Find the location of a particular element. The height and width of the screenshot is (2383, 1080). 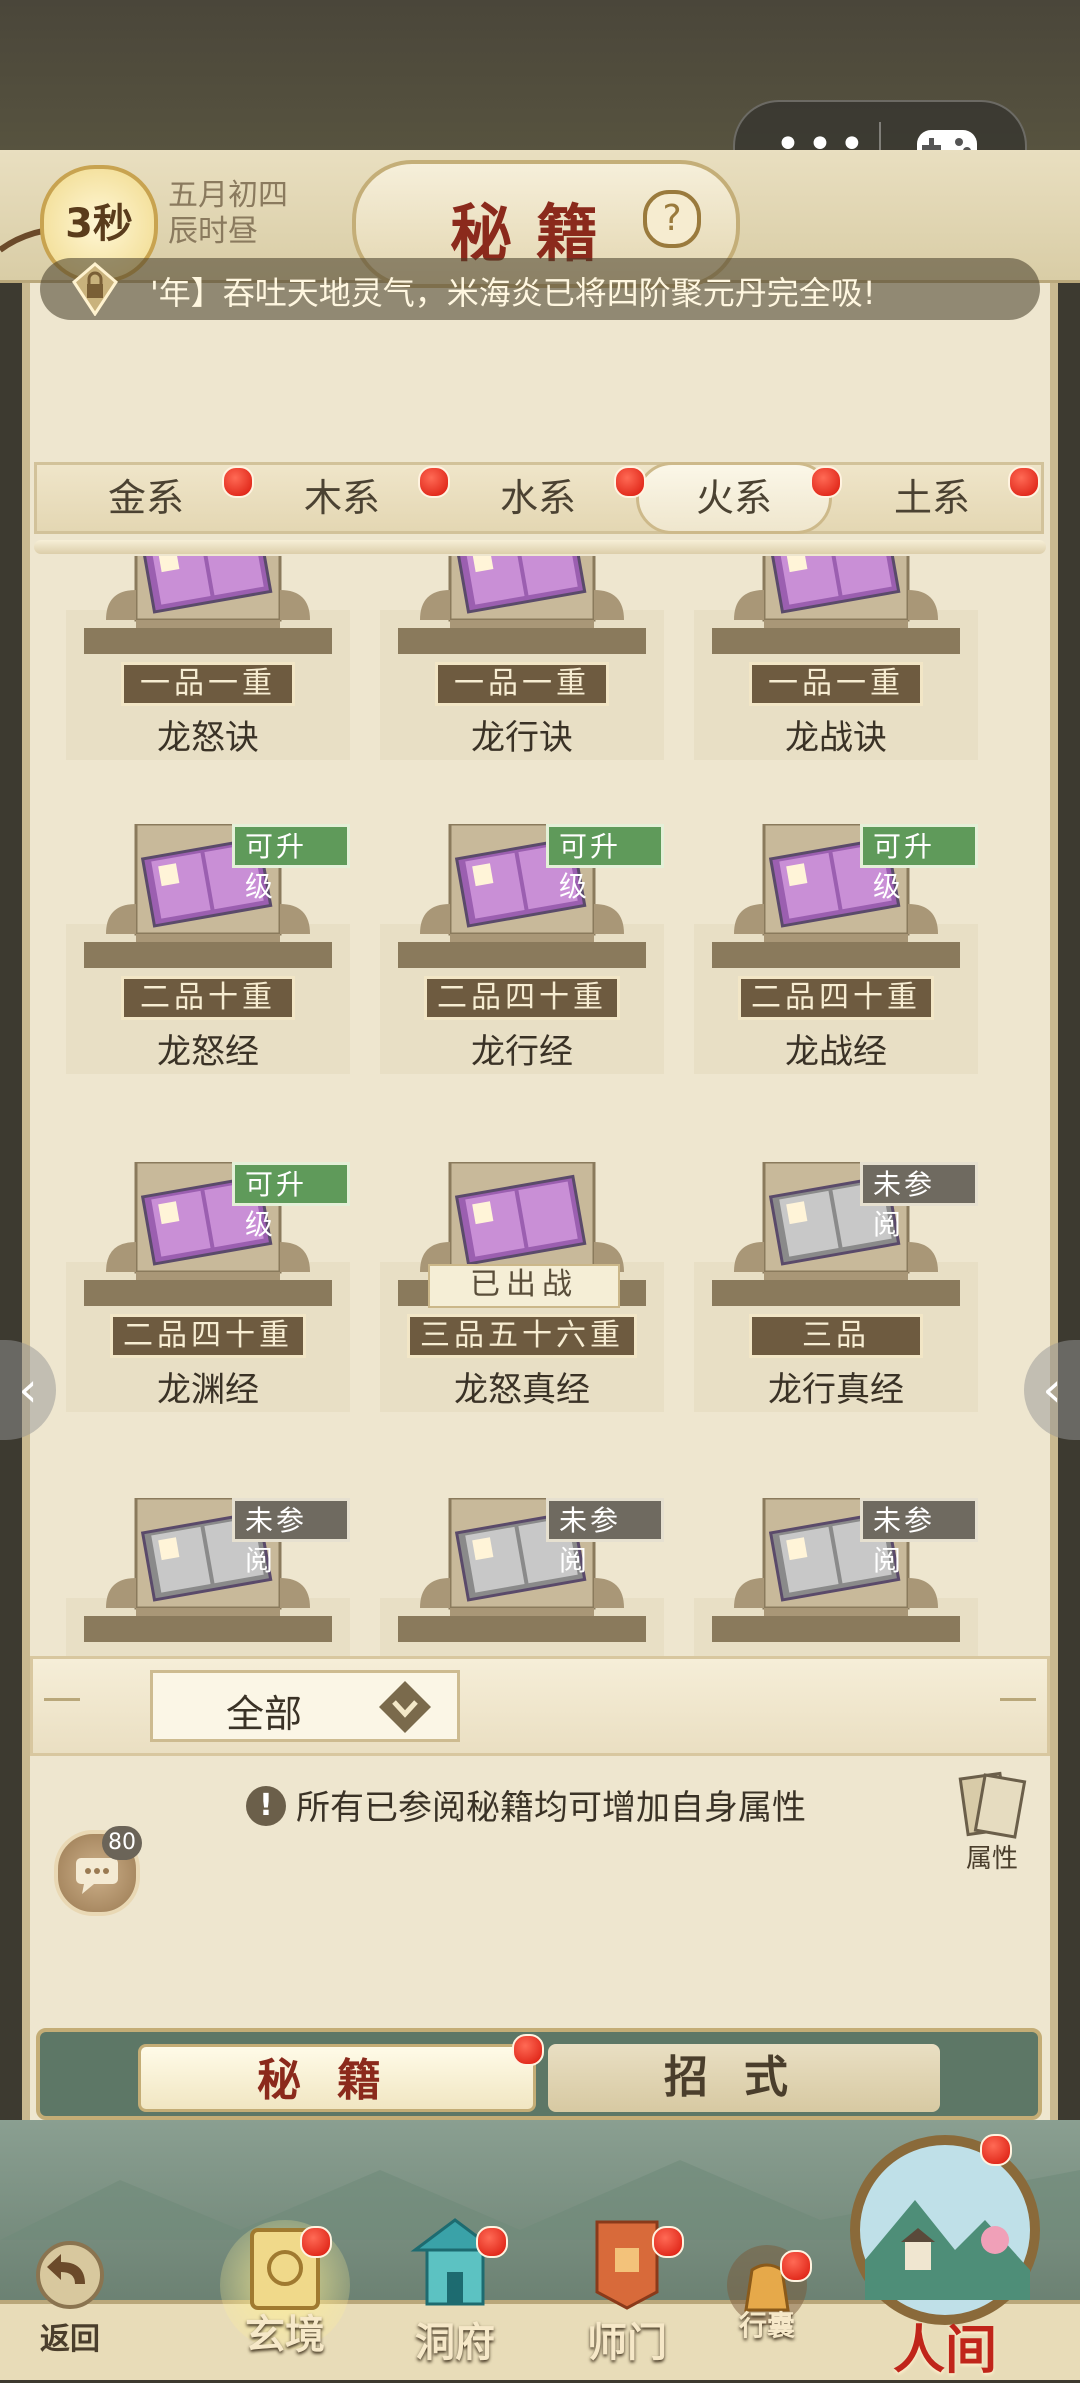

tab-wood: 木系 is located at coordinates (342, 498).